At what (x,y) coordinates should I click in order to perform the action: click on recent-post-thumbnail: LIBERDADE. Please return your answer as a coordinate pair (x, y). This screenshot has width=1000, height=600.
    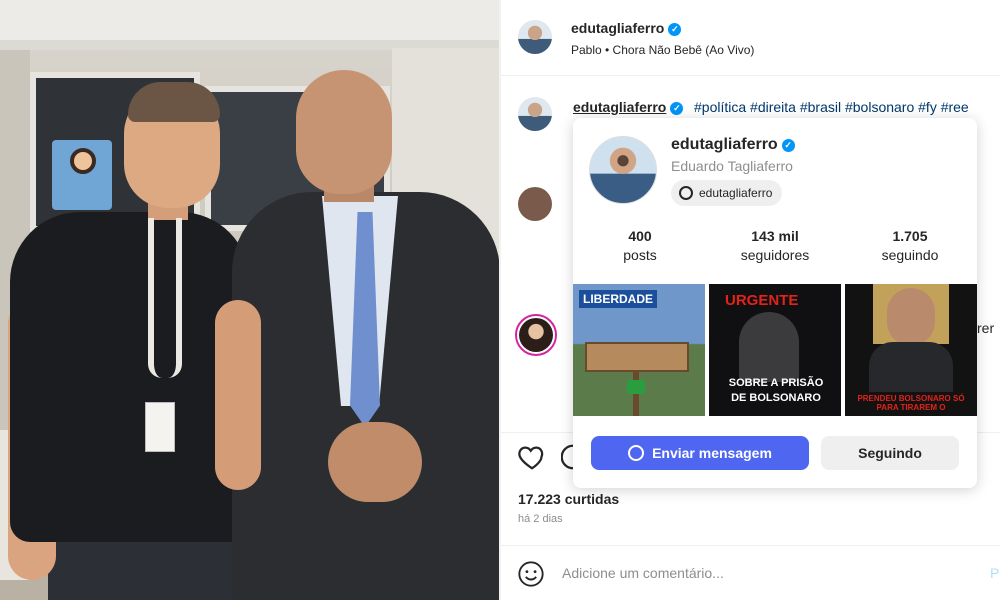
    Looking at the image, I should click on (639, 350).